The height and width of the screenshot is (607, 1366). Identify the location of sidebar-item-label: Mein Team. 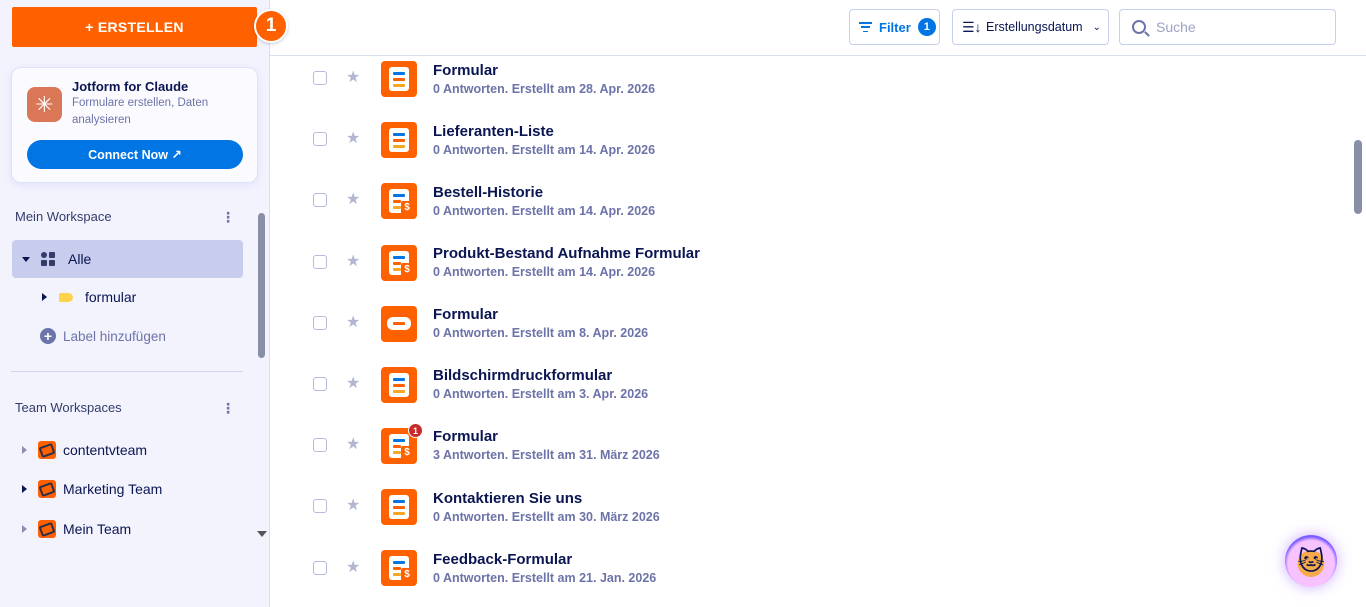
(97, 529).